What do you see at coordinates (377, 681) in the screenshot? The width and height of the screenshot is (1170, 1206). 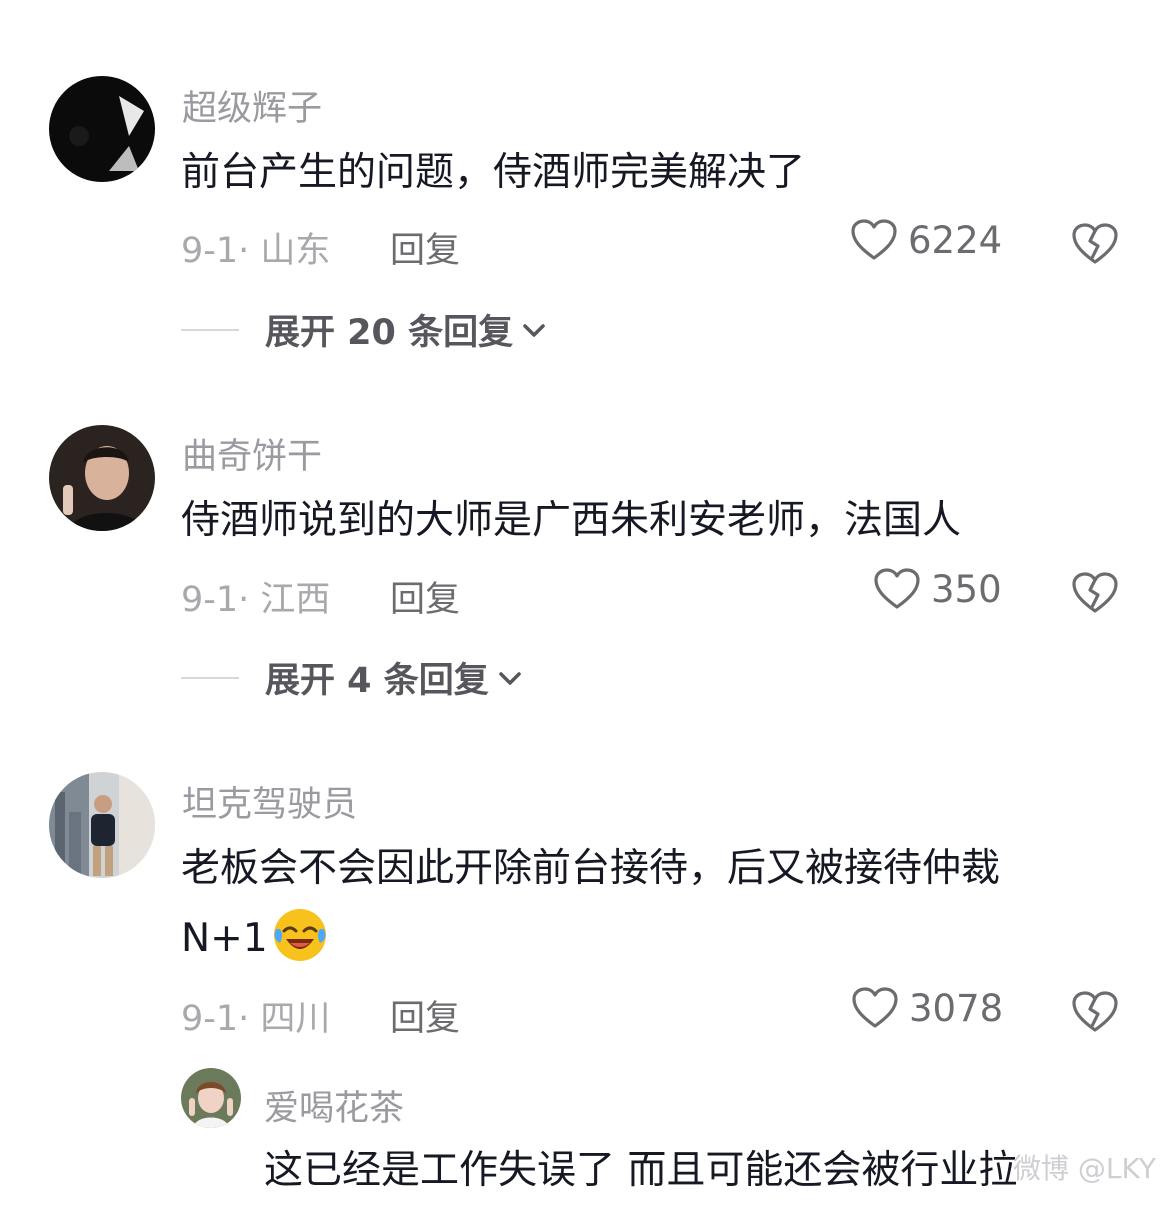 I see `expand-replies-label: 展开 4 条回复` at bounding box center [377, 681].